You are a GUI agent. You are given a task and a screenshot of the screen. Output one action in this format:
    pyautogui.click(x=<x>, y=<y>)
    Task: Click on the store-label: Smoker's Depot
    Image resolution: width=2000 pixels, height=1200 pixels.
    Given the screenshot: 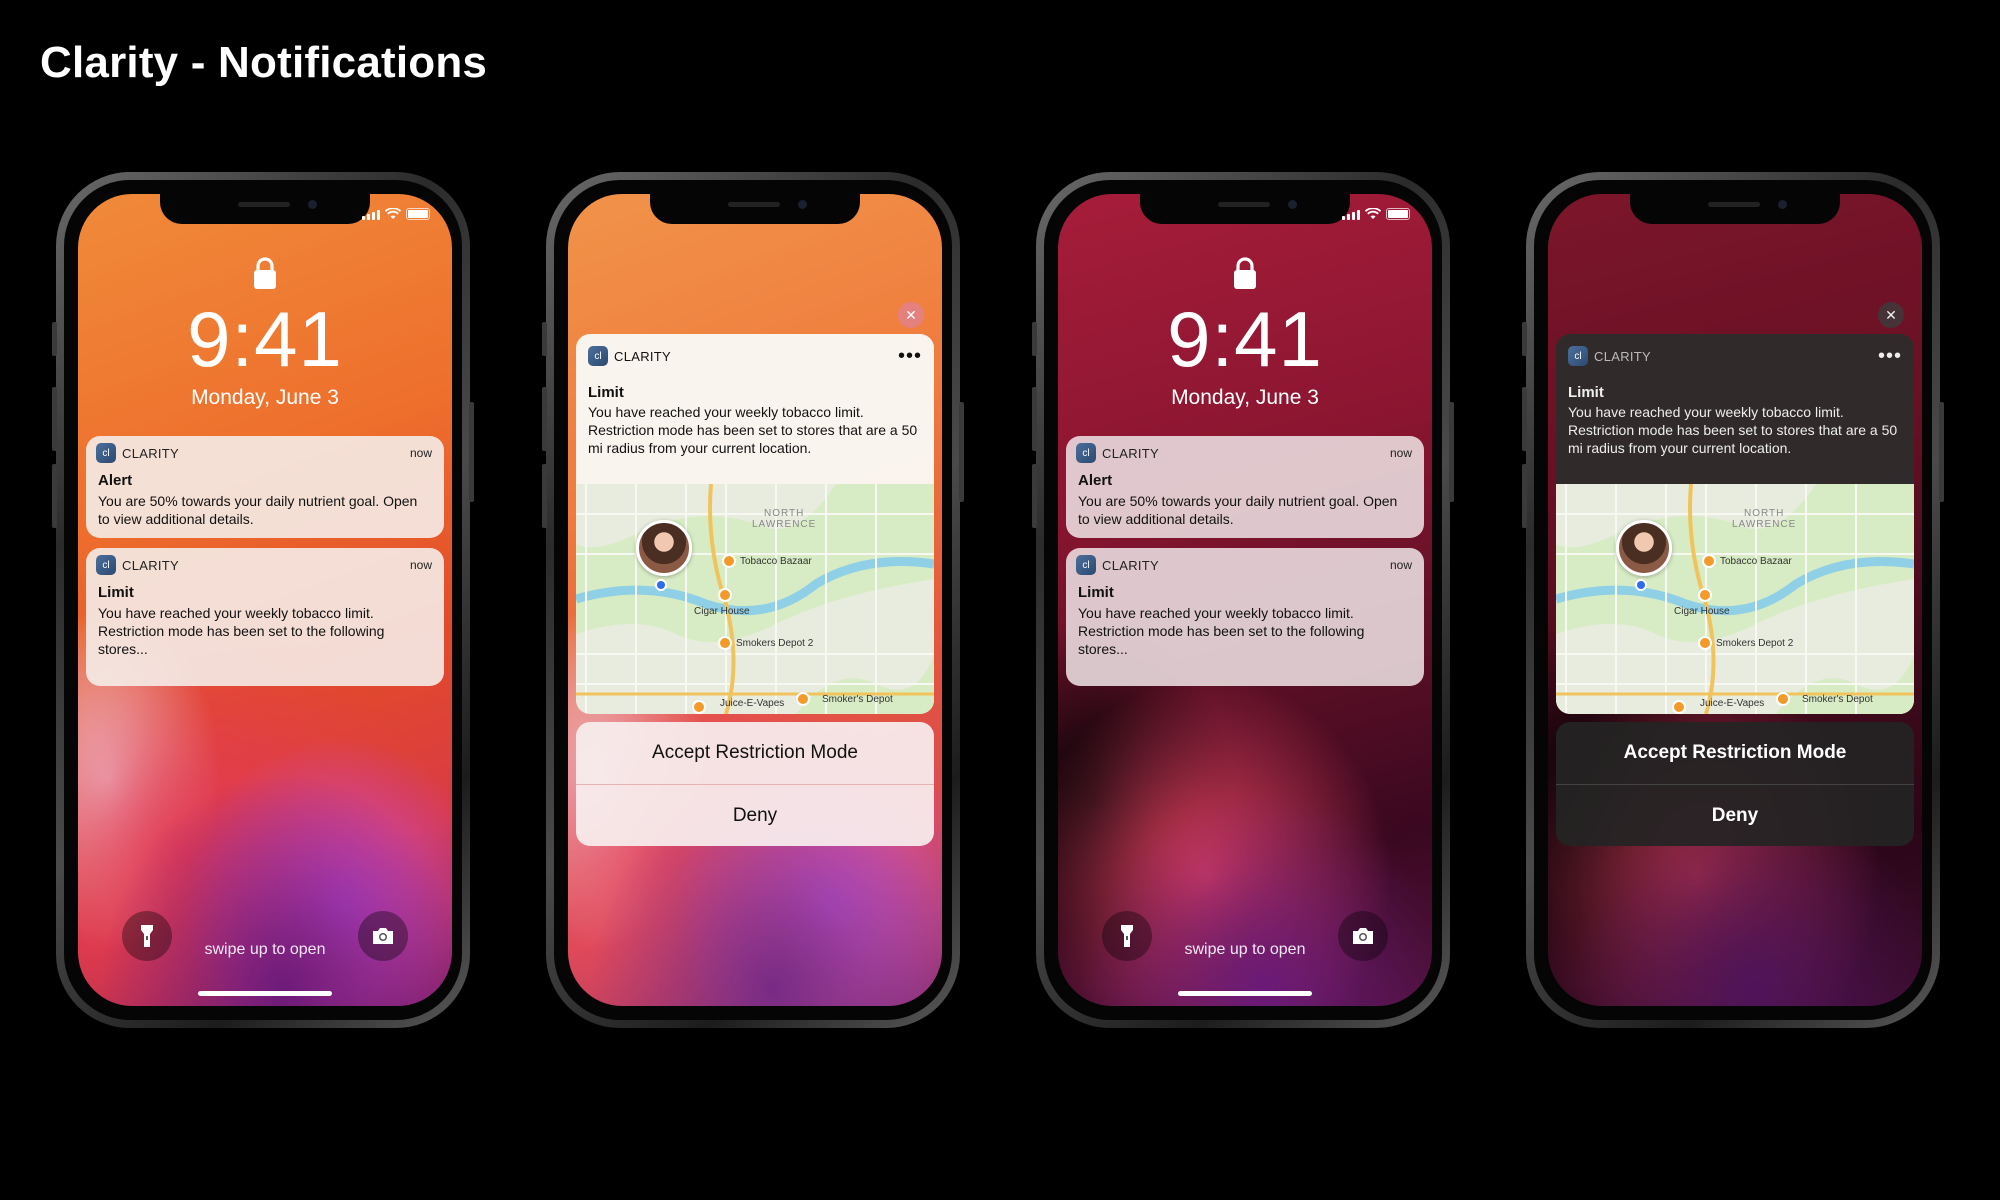 What is the action you would take?
    pyautogui.click(x=857, y=699)
    